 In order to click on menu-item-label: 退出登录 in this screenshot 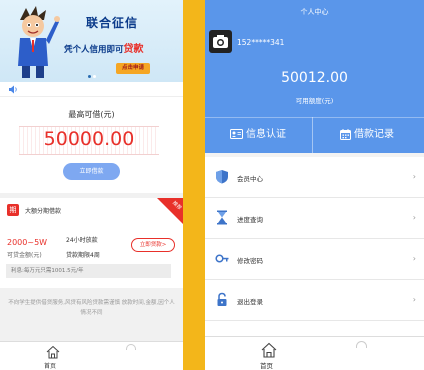, I will do `click(250, 302)`.